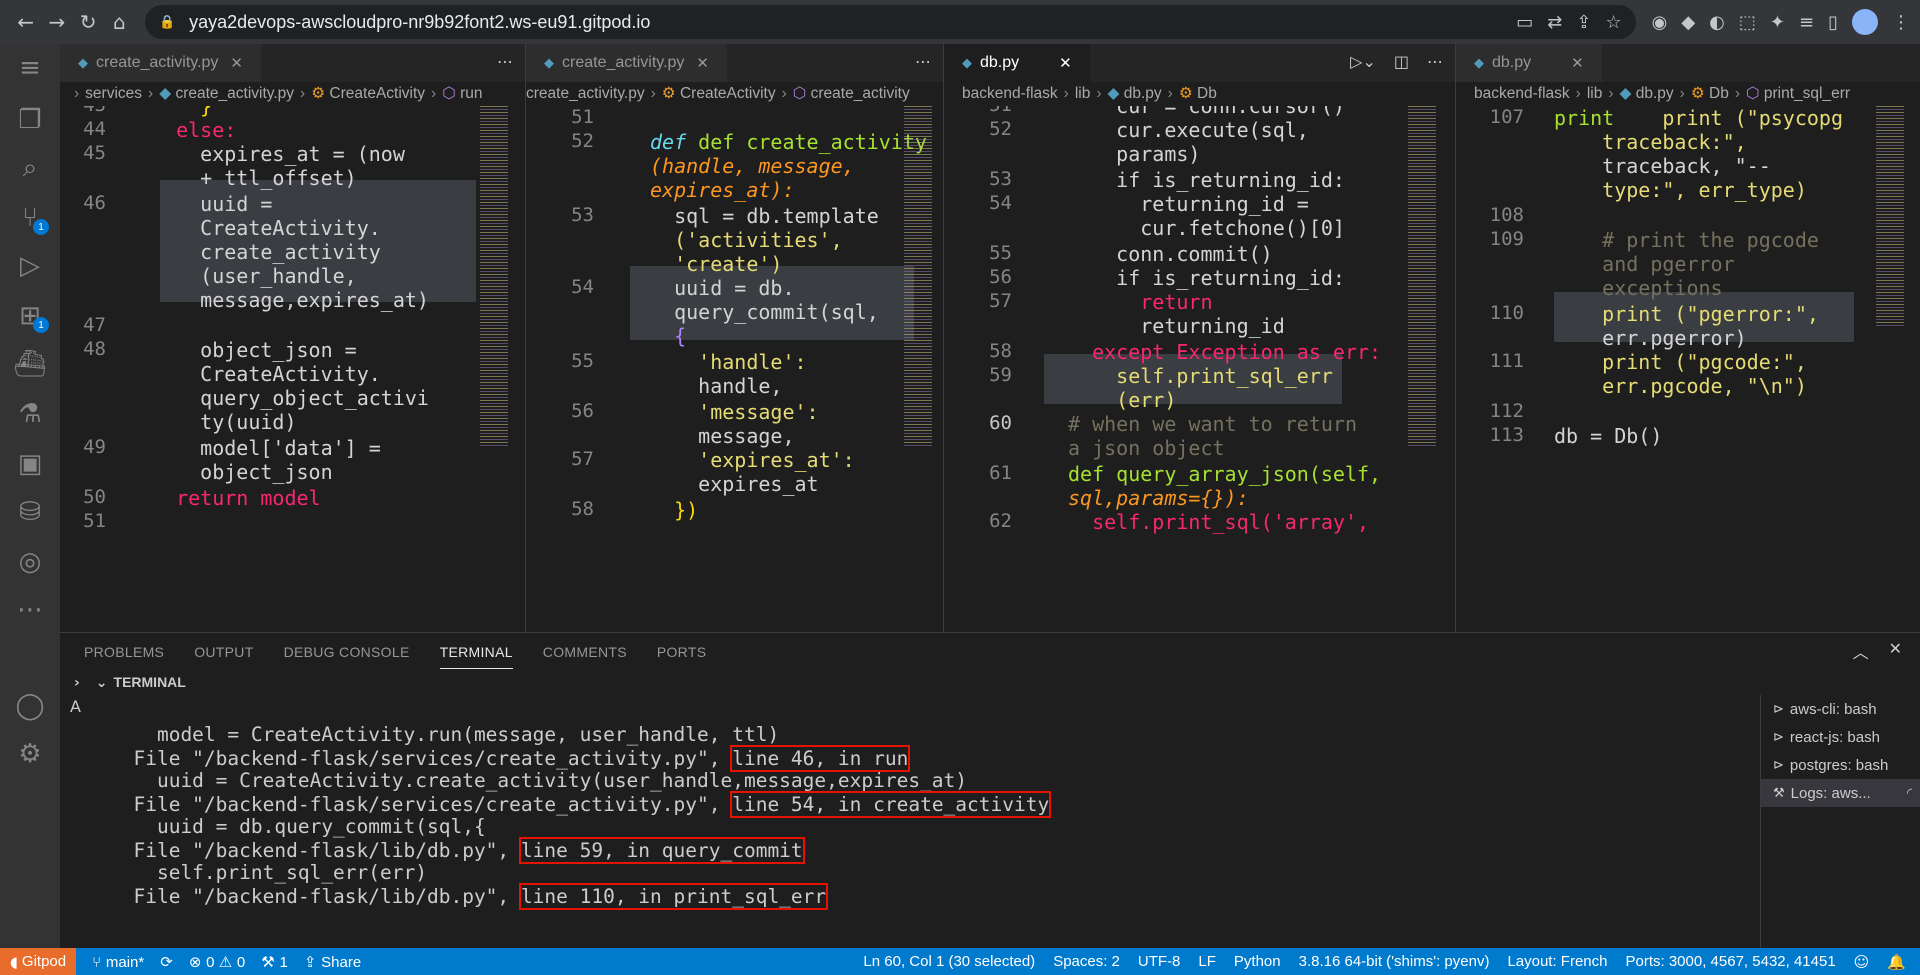  I want to click on share-button: ⇪ Share, so click(332, 962).